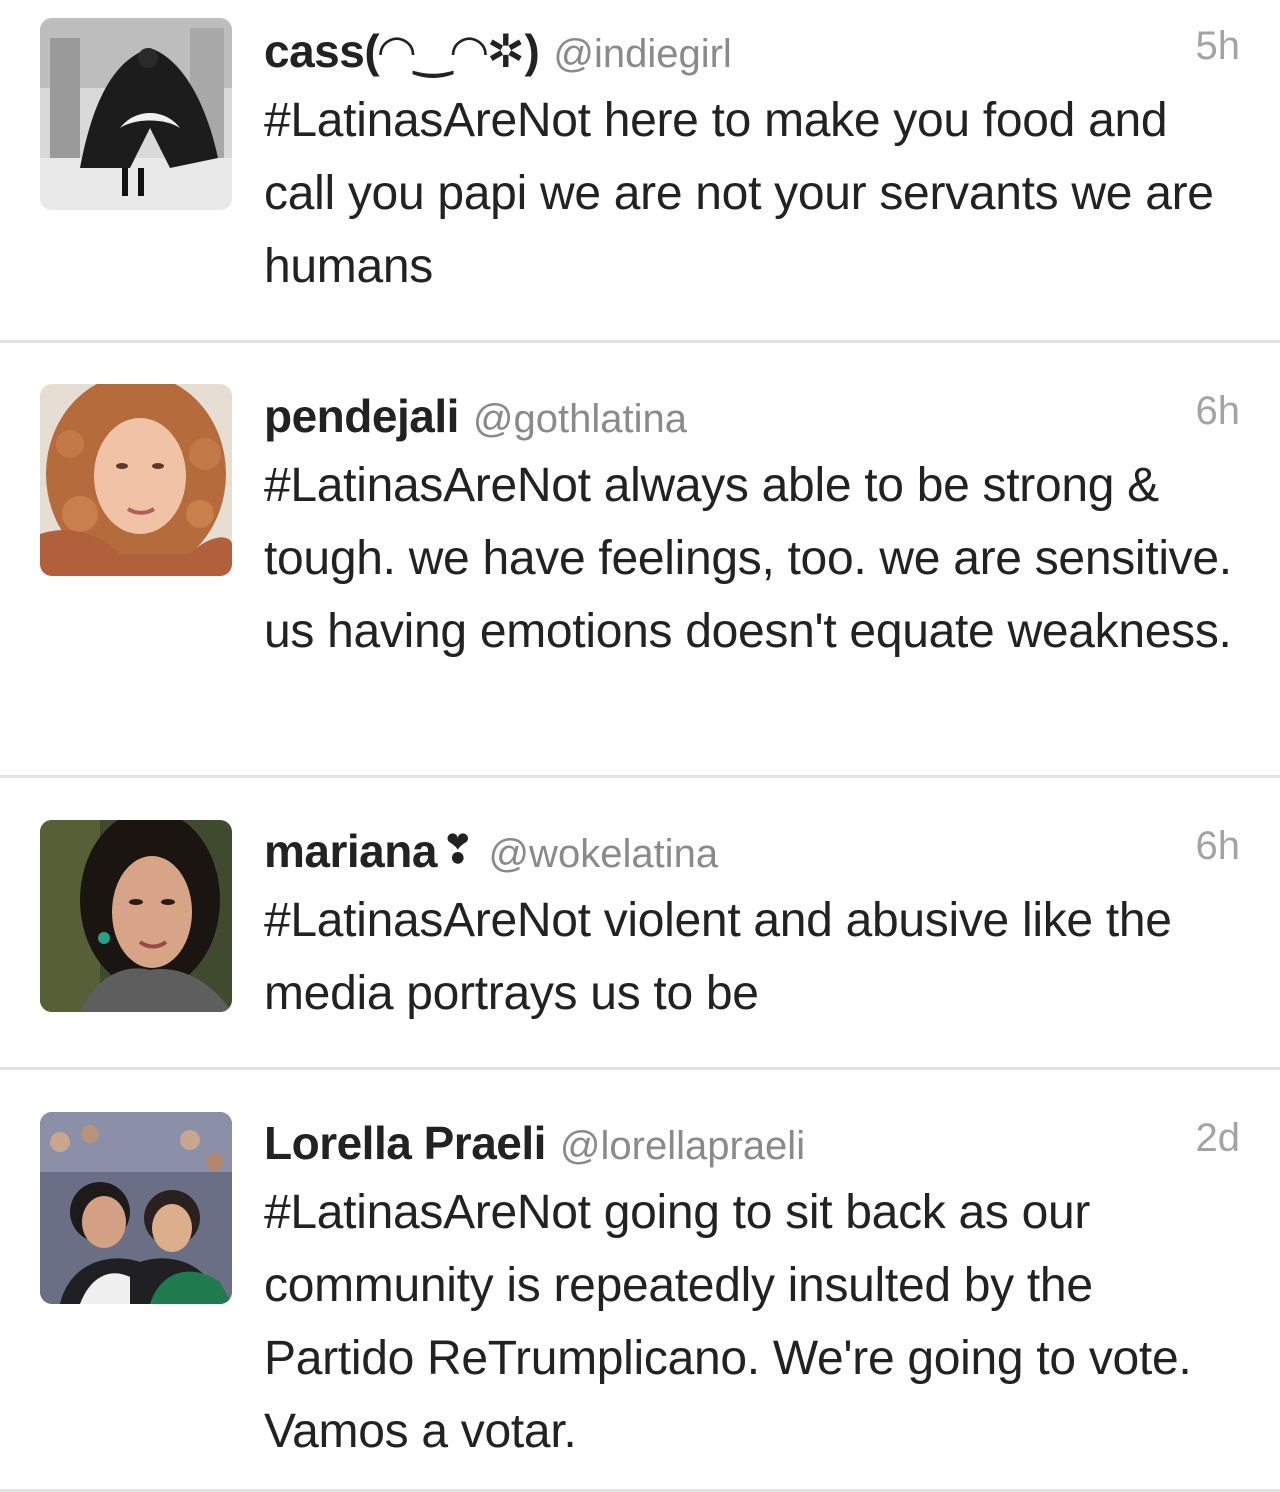  I want to click on display-name: pendejali, so click(361, 416).